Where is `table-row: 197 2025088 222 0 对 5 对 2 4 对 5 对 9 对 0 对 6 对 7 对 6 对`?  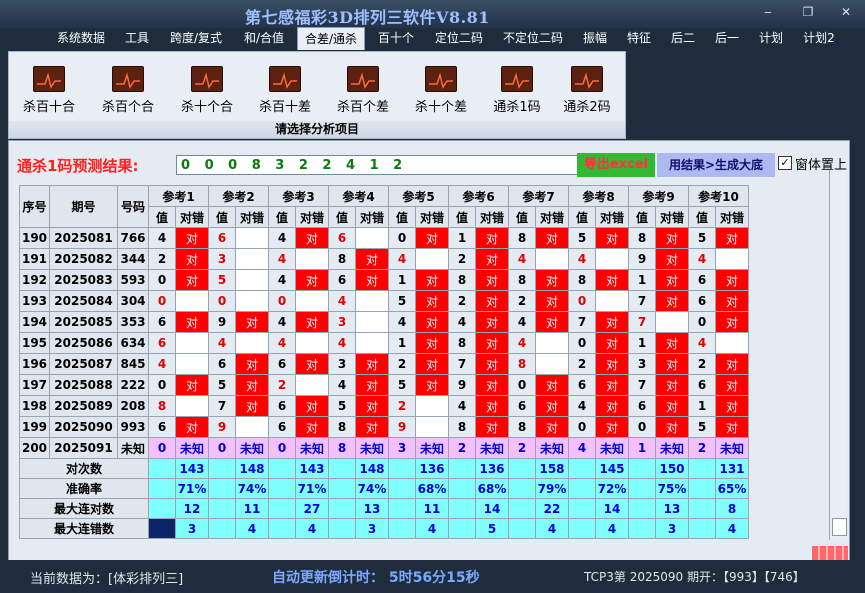 table-row: 197 2025088 222 0 对 5 对 2 4 对 5 对 9 对 0 对 6 对 7 对 6 对 is located at coordinates (384, 385).